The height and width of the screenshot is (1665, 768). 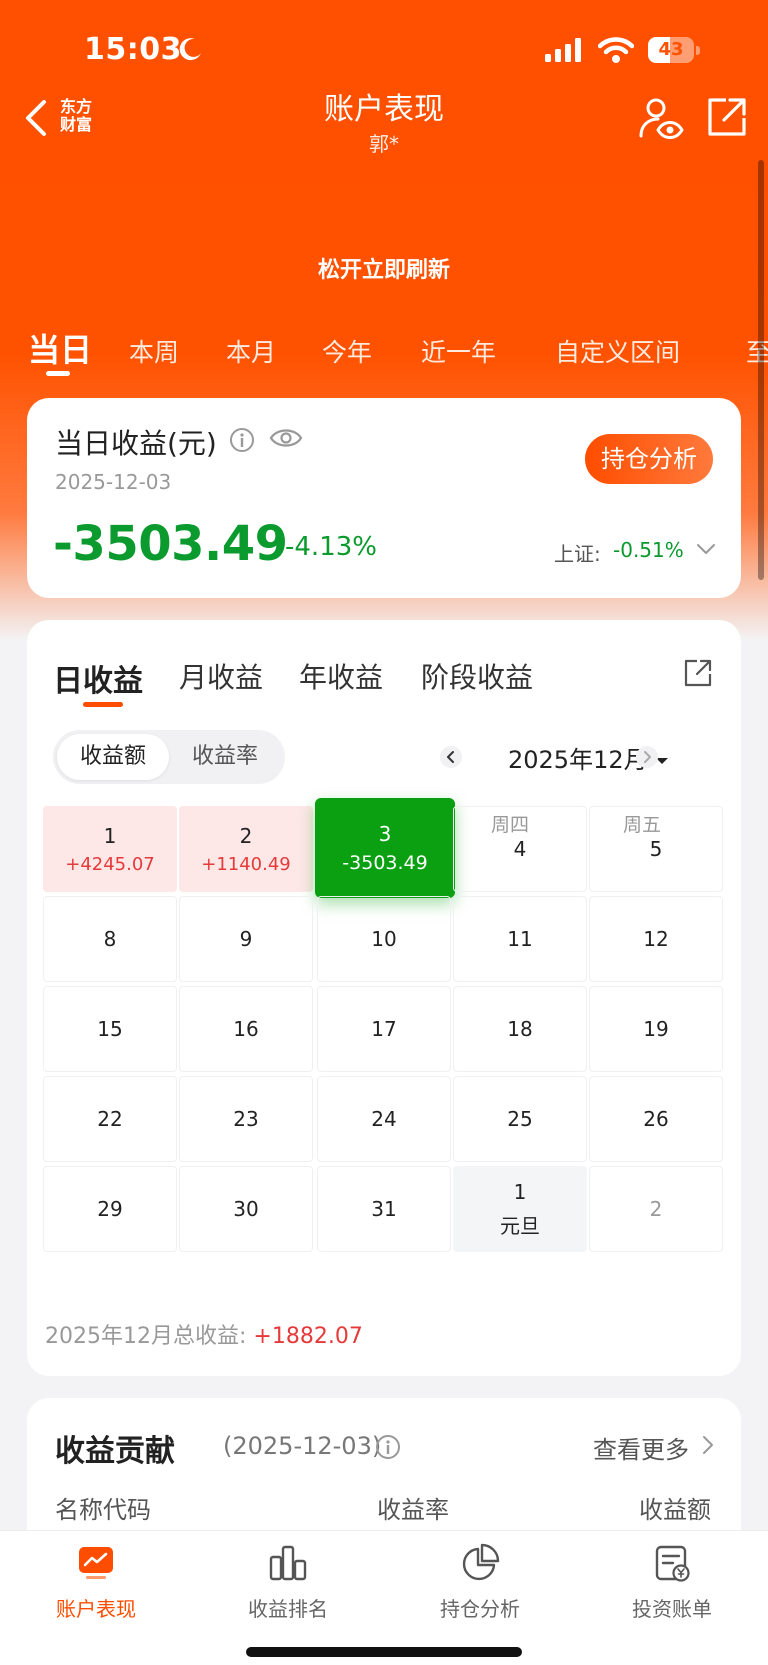 What do you see at coordinates (451, 757) in the screenshot?
I see `previous-month-button` at bounding box center [451, 757].